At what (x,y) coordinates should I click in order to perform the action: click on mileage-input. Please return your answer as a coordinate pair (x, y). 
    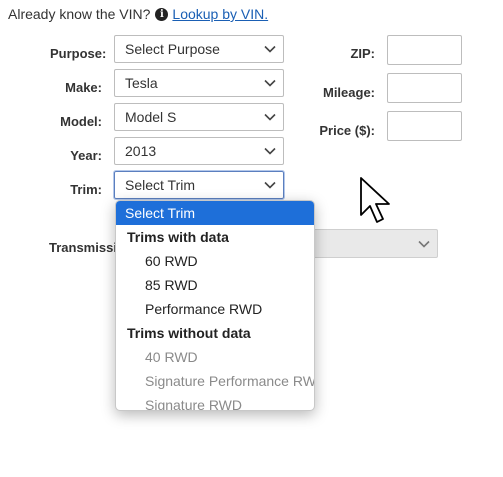
    Looking at the image, I should click on (424, 88).